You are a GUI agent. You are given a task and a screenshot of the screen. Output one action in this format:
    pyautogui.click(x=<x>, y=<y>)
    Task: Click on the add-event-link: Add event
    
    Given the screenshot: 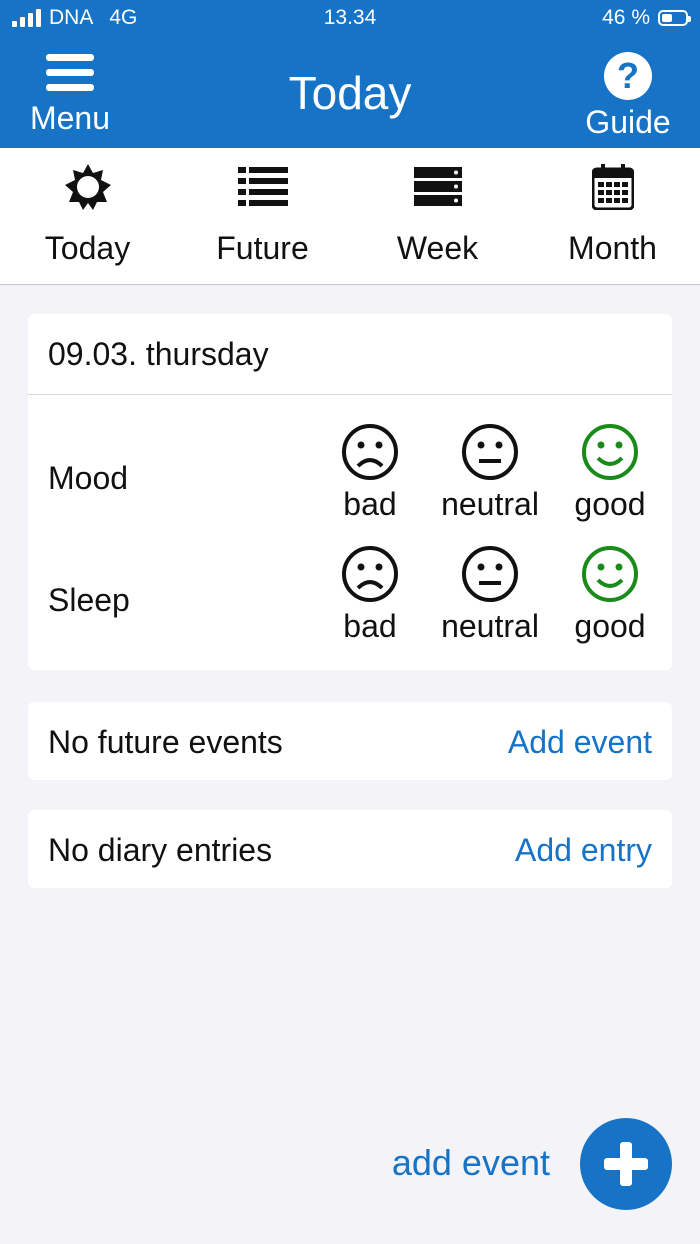 What is the action you would take?
    pyautogui.click(x=580, y=742)
    